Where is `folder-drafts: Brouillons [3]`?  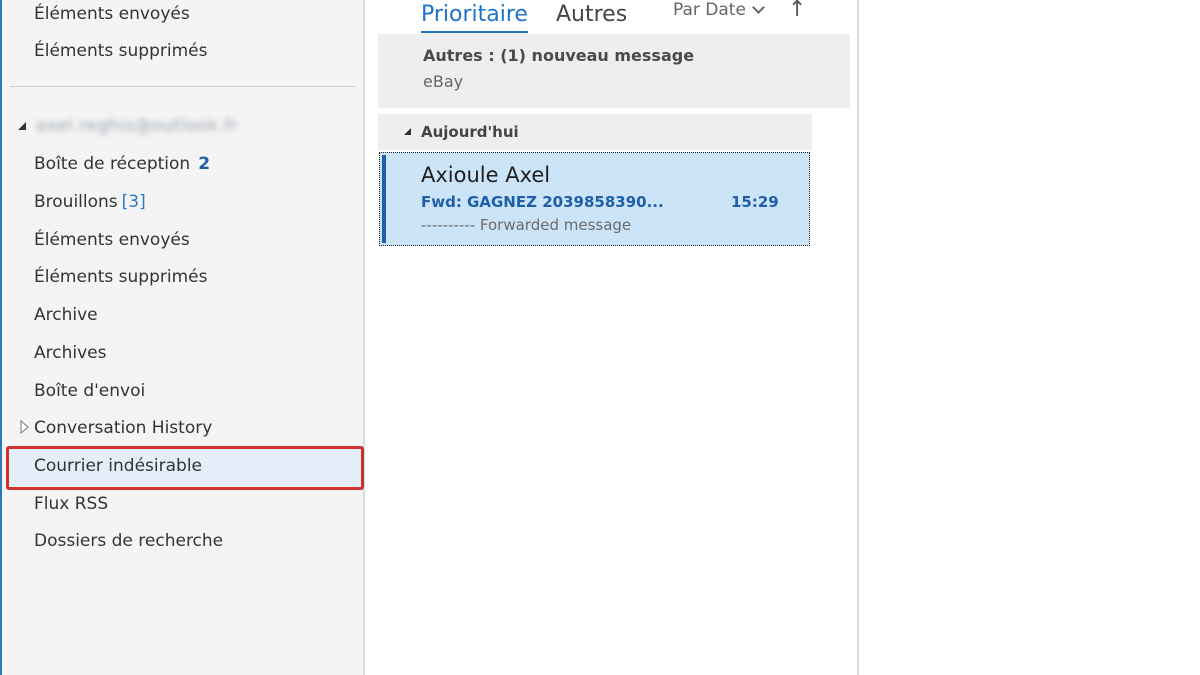
folder-drafts: Brouillons [3] is located at coordinates (90, 202).